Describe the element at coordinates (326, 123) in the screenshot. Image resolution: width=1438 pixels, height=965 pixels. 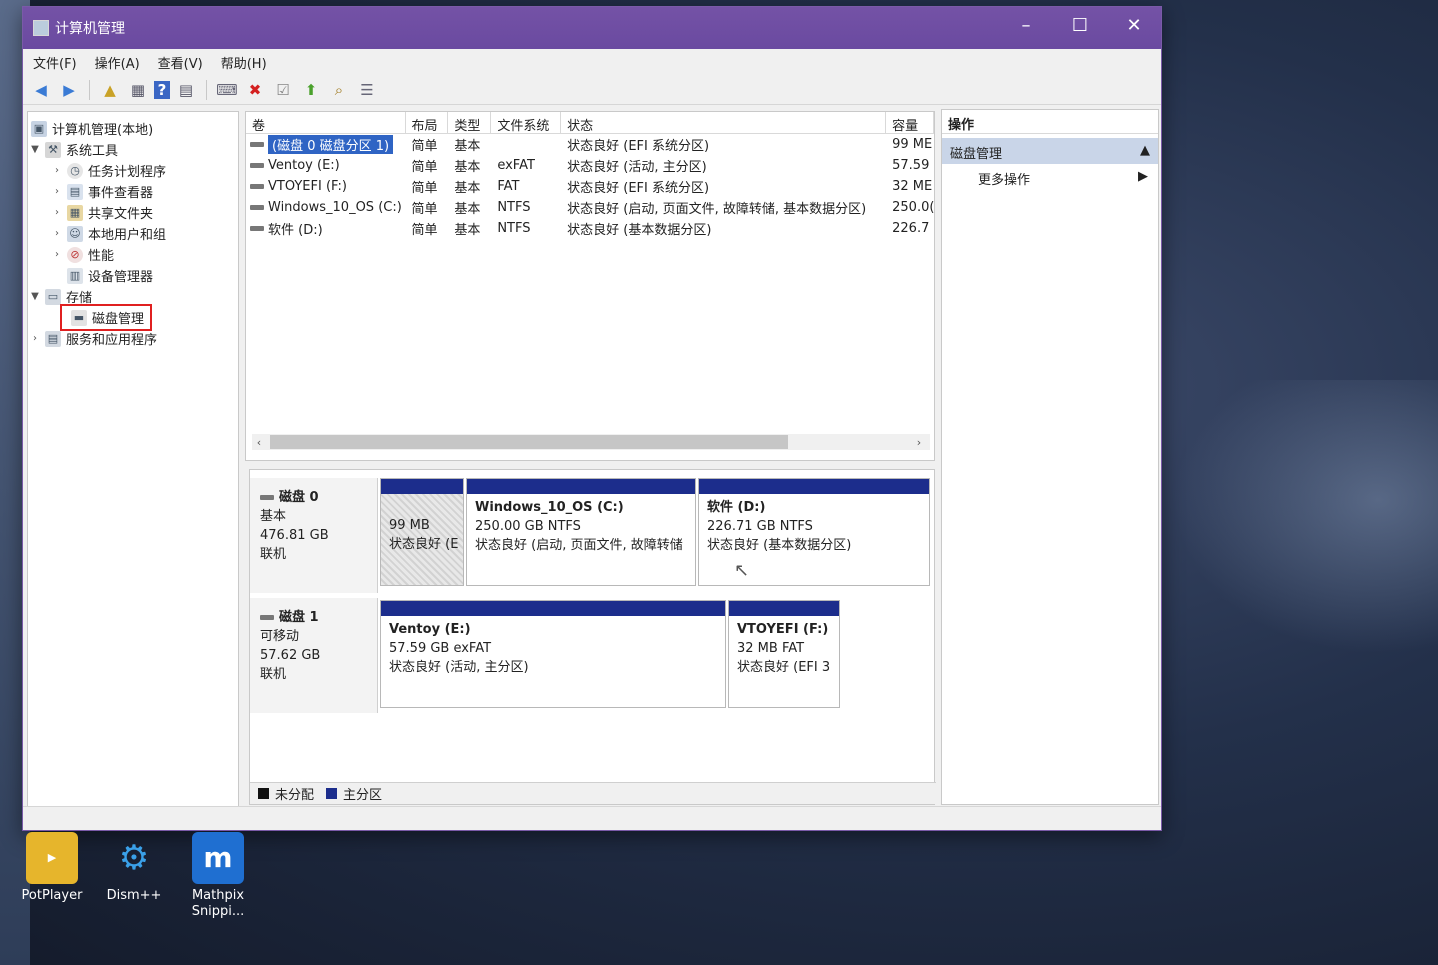
I see `col-volume: 卷` at that location.